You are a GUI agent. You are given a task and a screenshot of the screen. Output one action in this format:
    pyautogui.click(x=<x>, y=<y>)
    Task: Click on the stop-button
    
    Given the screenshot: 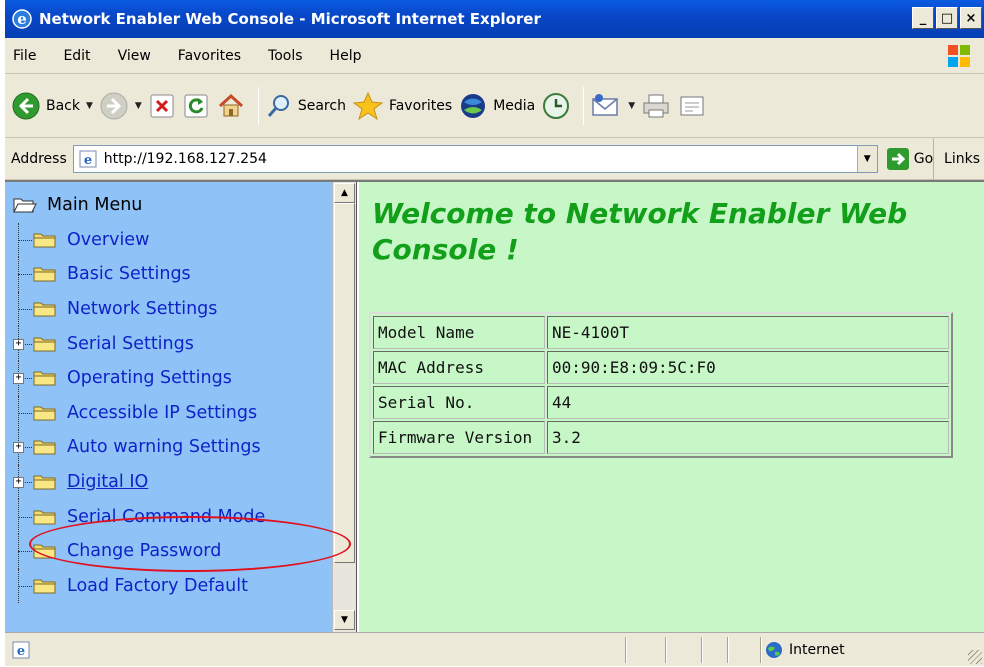 What is the action you would take?
    pyautogui.click(x=162, y=106)
    